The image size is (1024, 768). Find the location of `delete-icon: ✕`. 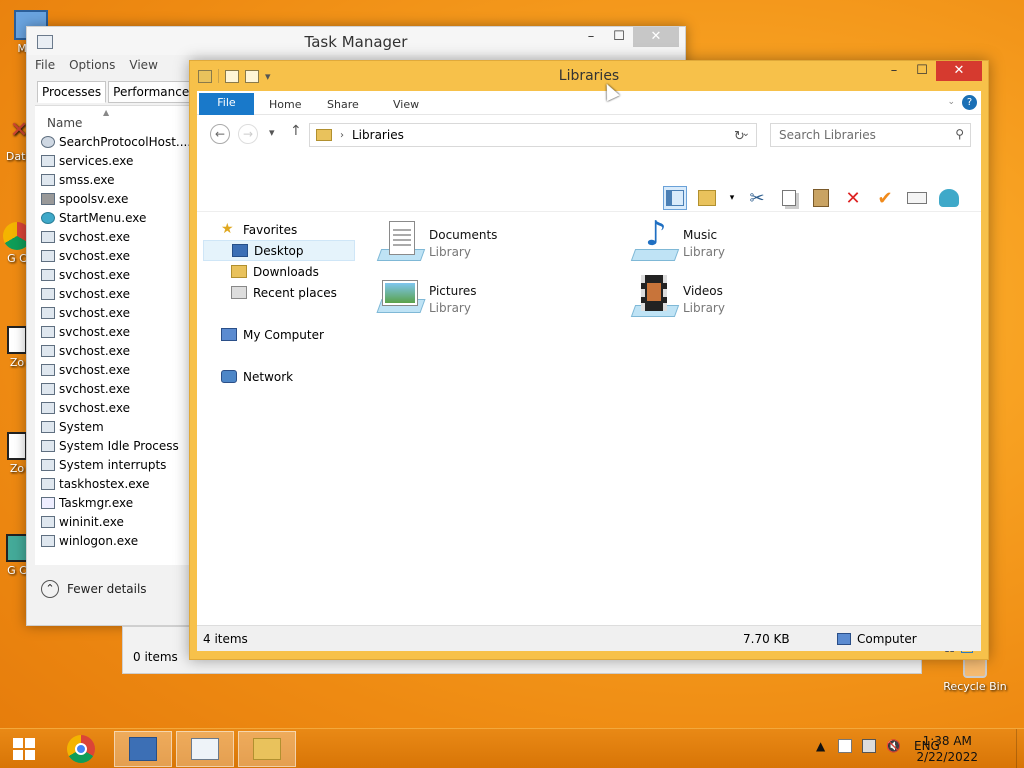

delete-icon: ✕ is located at coordinates (853, 198).